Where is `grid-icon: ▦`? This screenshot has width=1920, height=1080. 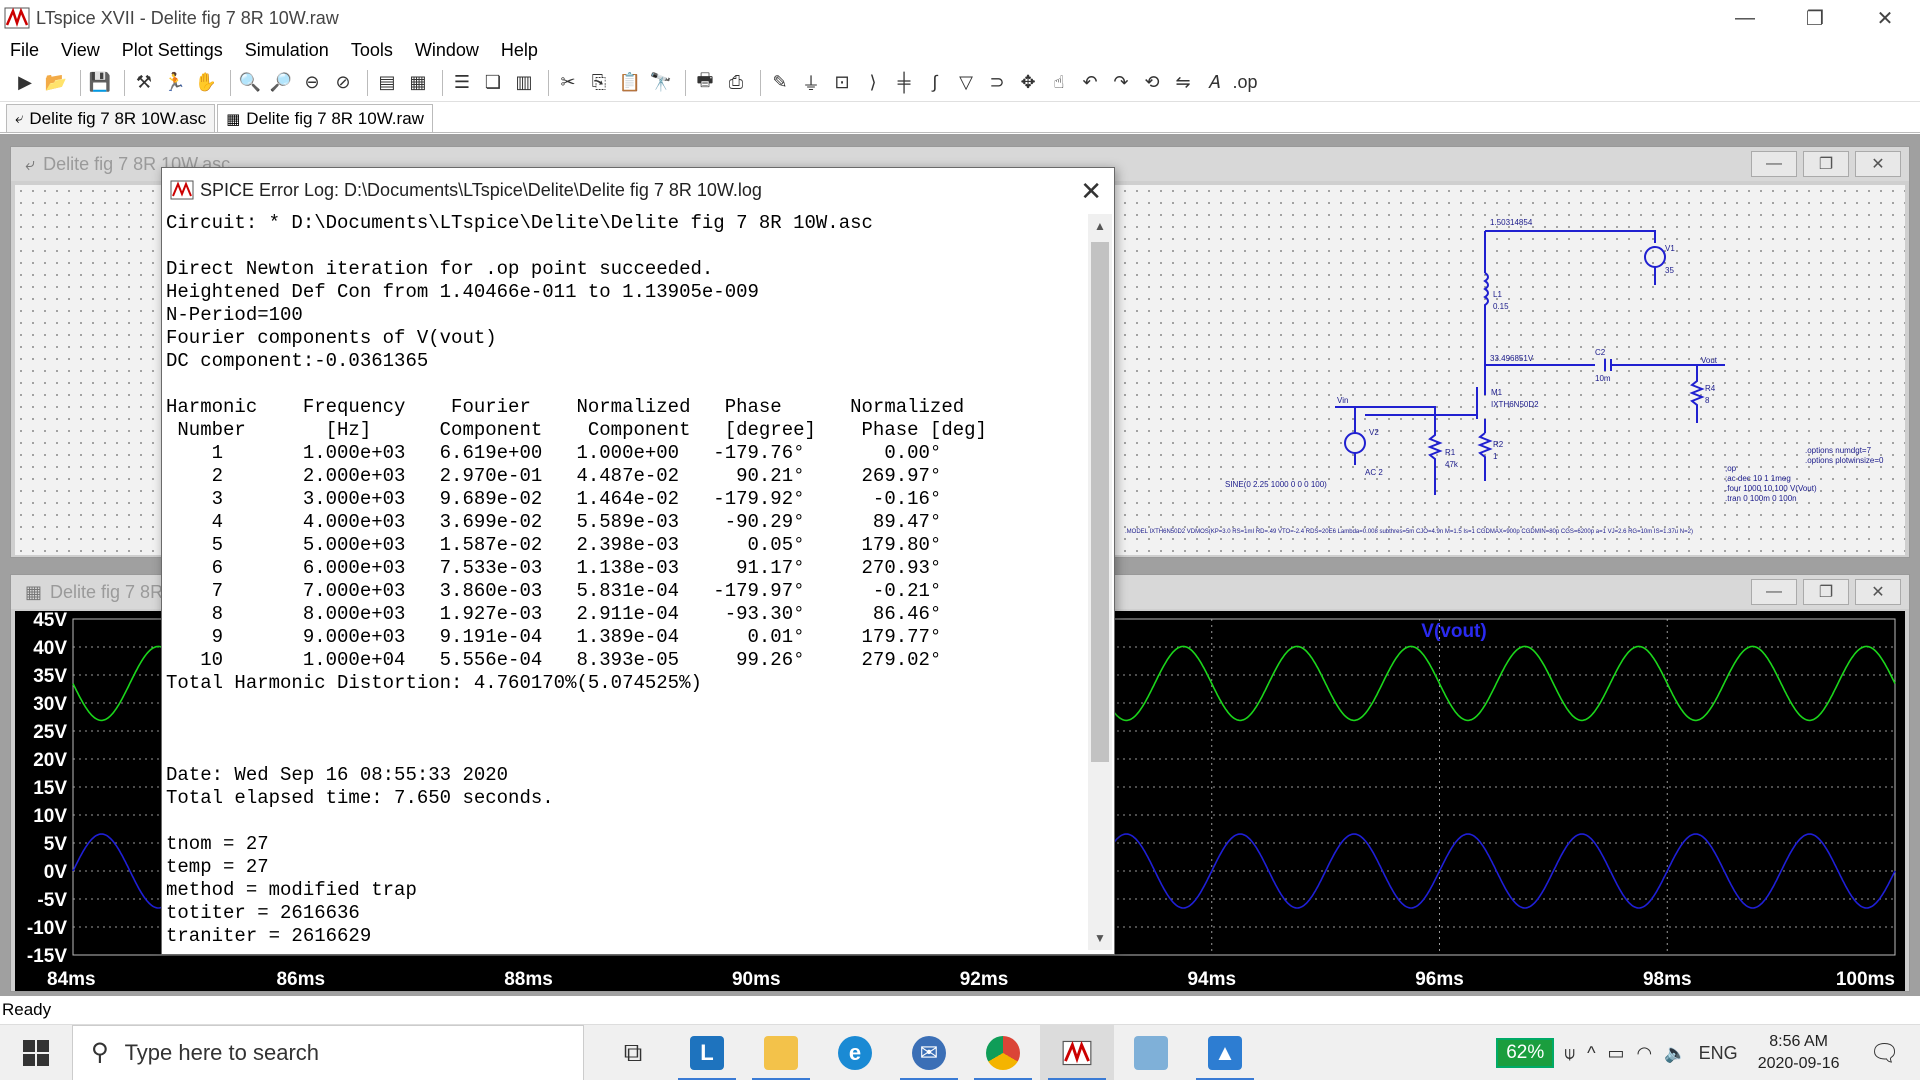 grid-icon: ▦ is located at coordinates (418, 83).